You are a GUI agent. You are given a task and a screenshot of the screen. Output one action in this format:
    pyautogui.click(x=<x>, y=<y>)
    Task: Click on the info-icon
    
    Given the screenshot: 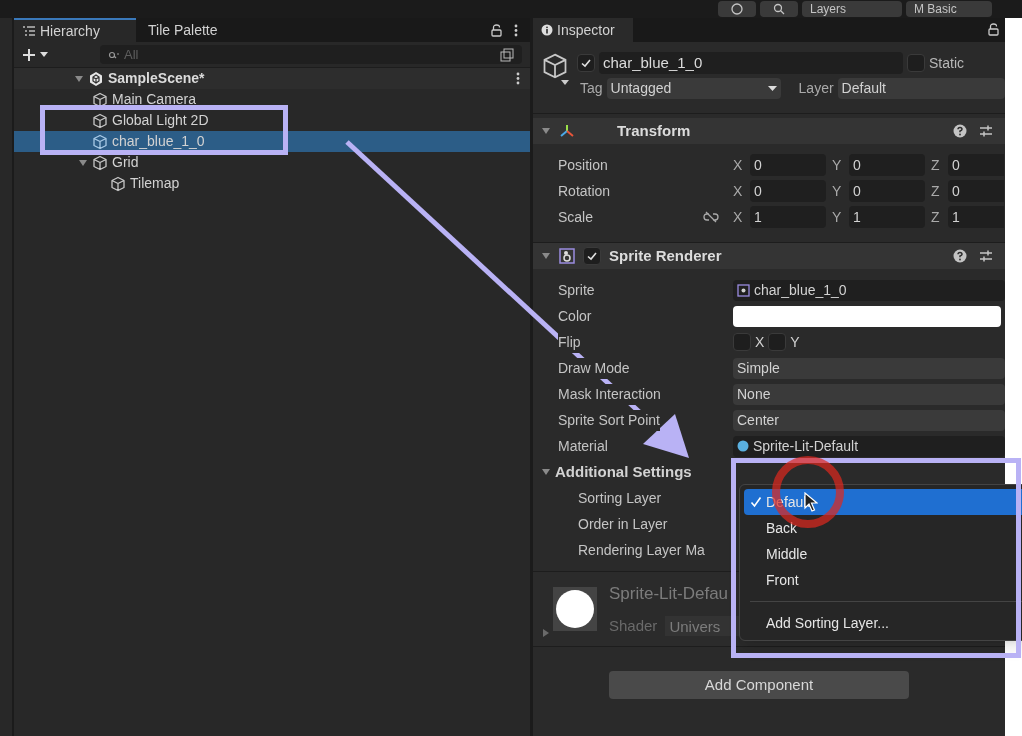 What is the action you would take?
    pyautogui.click(x=547, y=30)
    